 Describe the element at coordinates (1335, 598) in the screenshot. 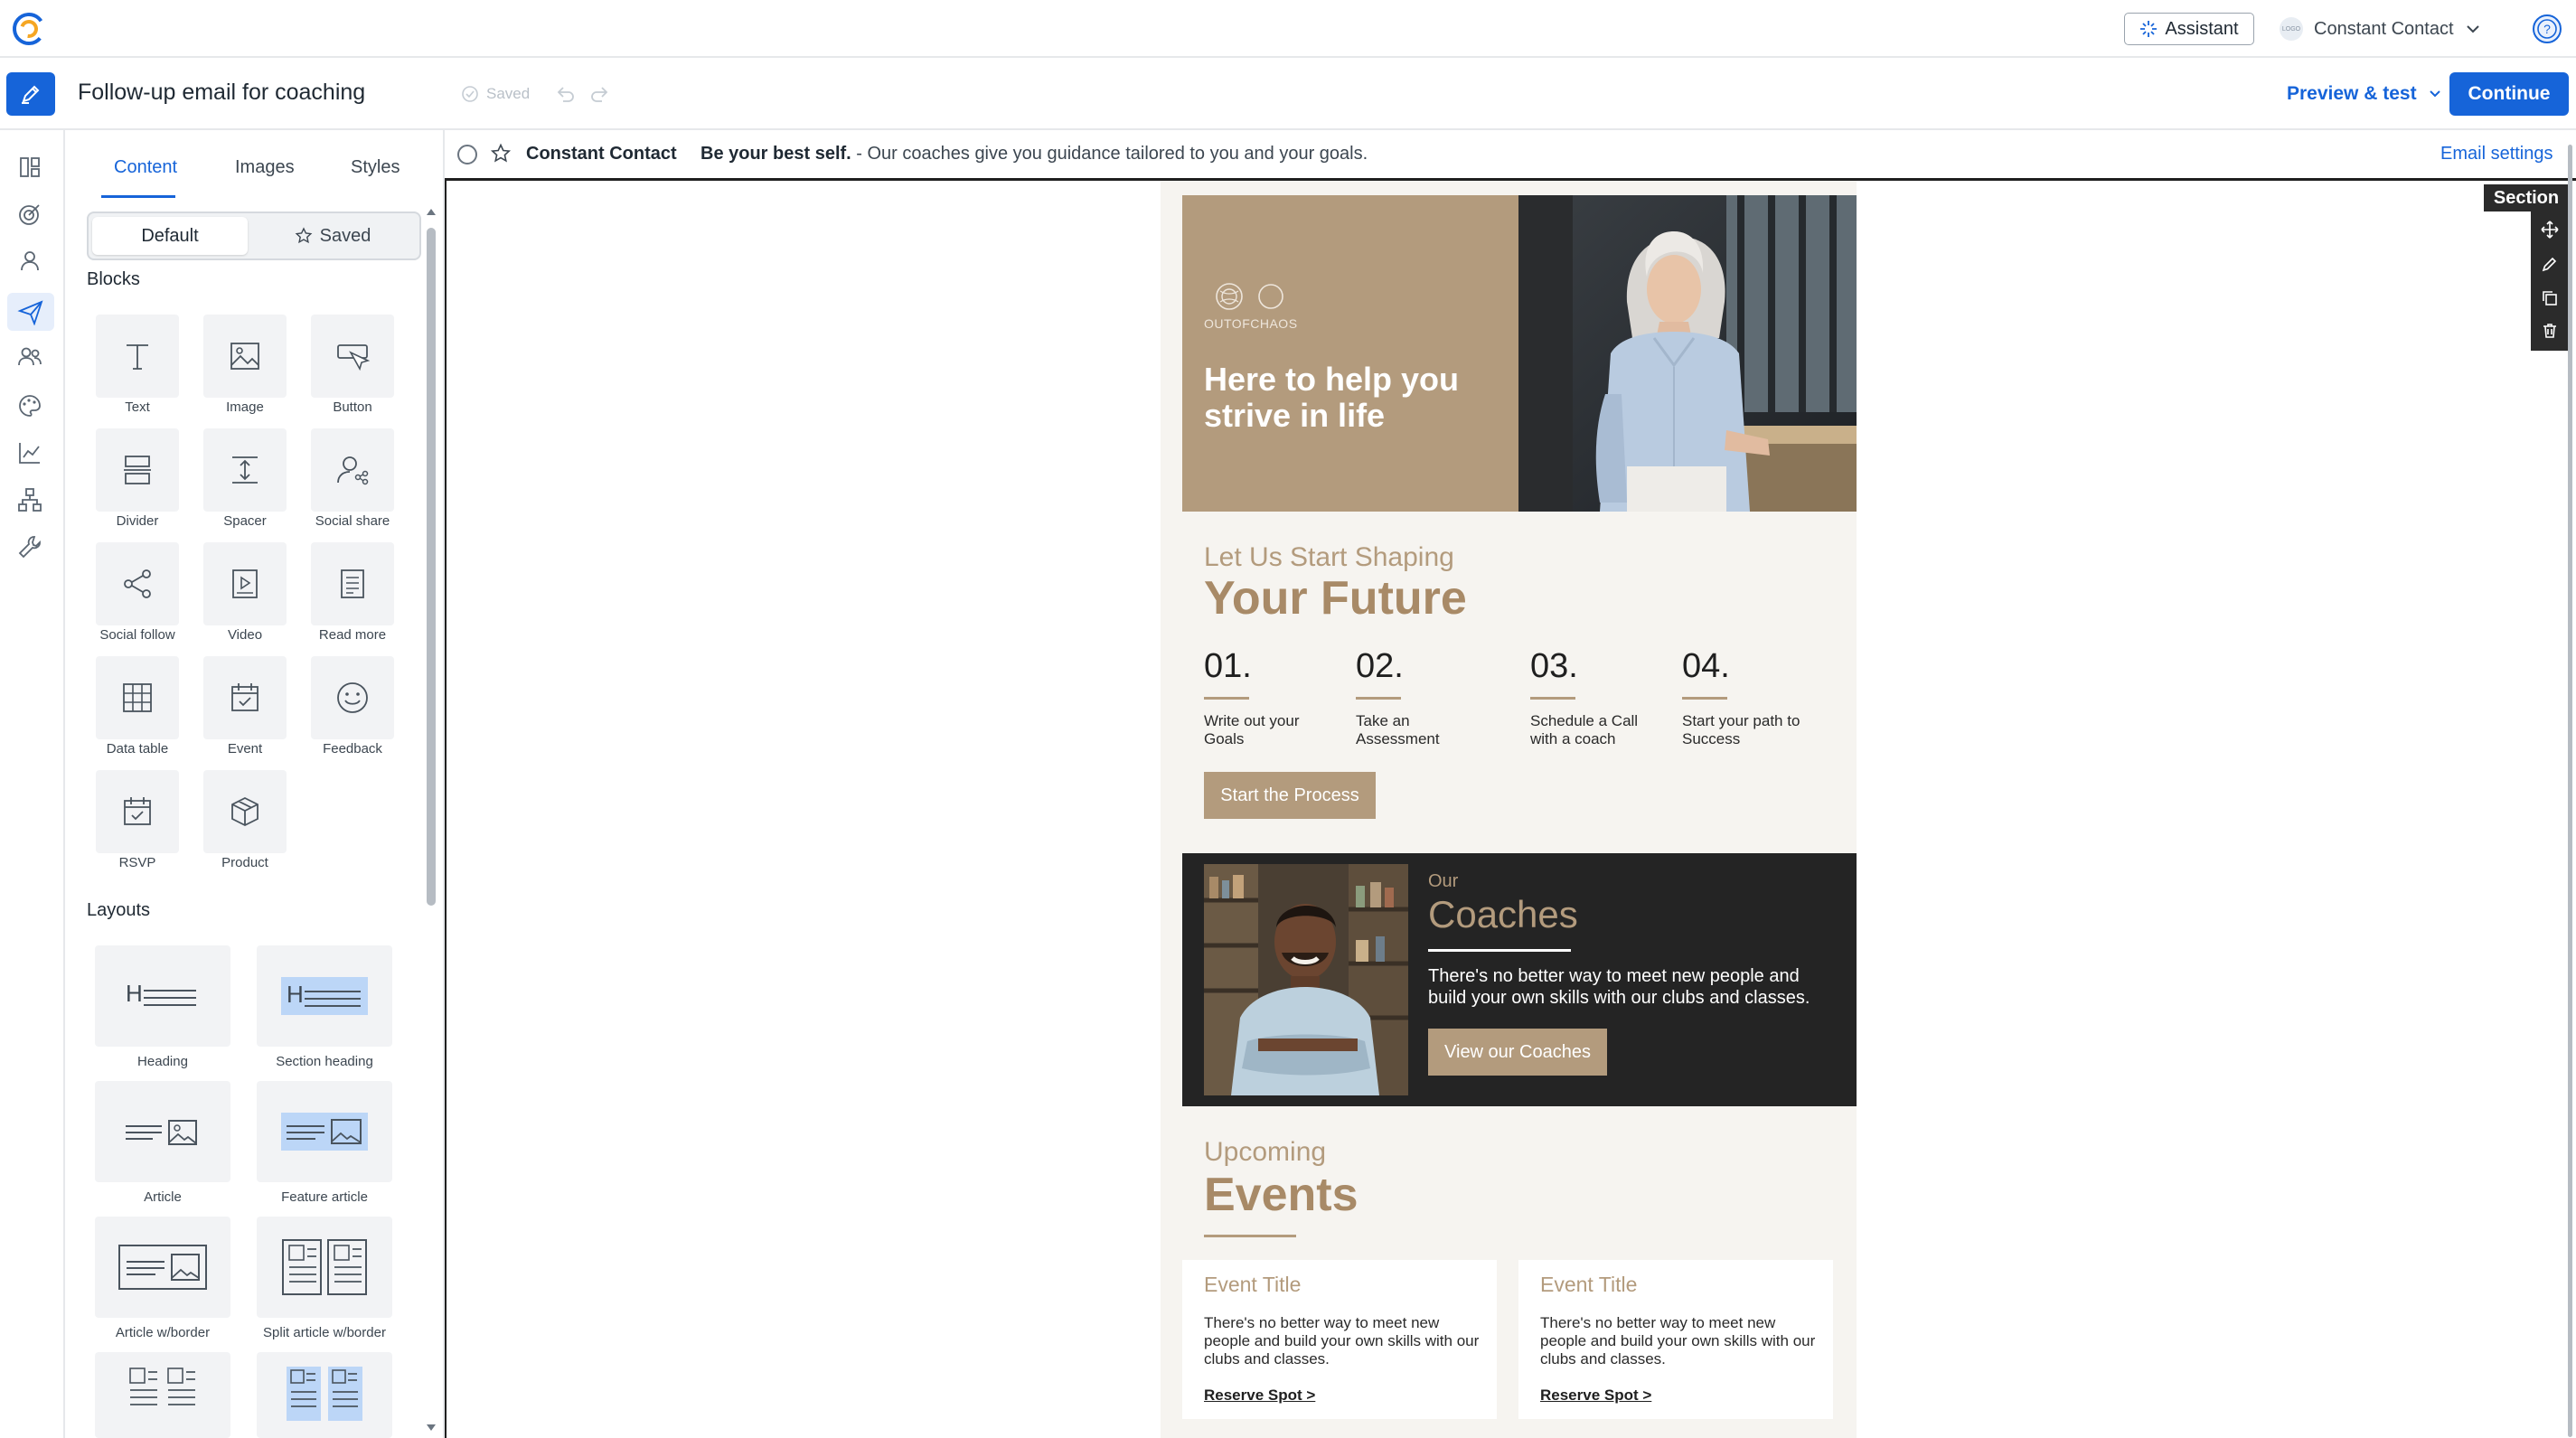

I see `intro-title: Your Future` at that location.